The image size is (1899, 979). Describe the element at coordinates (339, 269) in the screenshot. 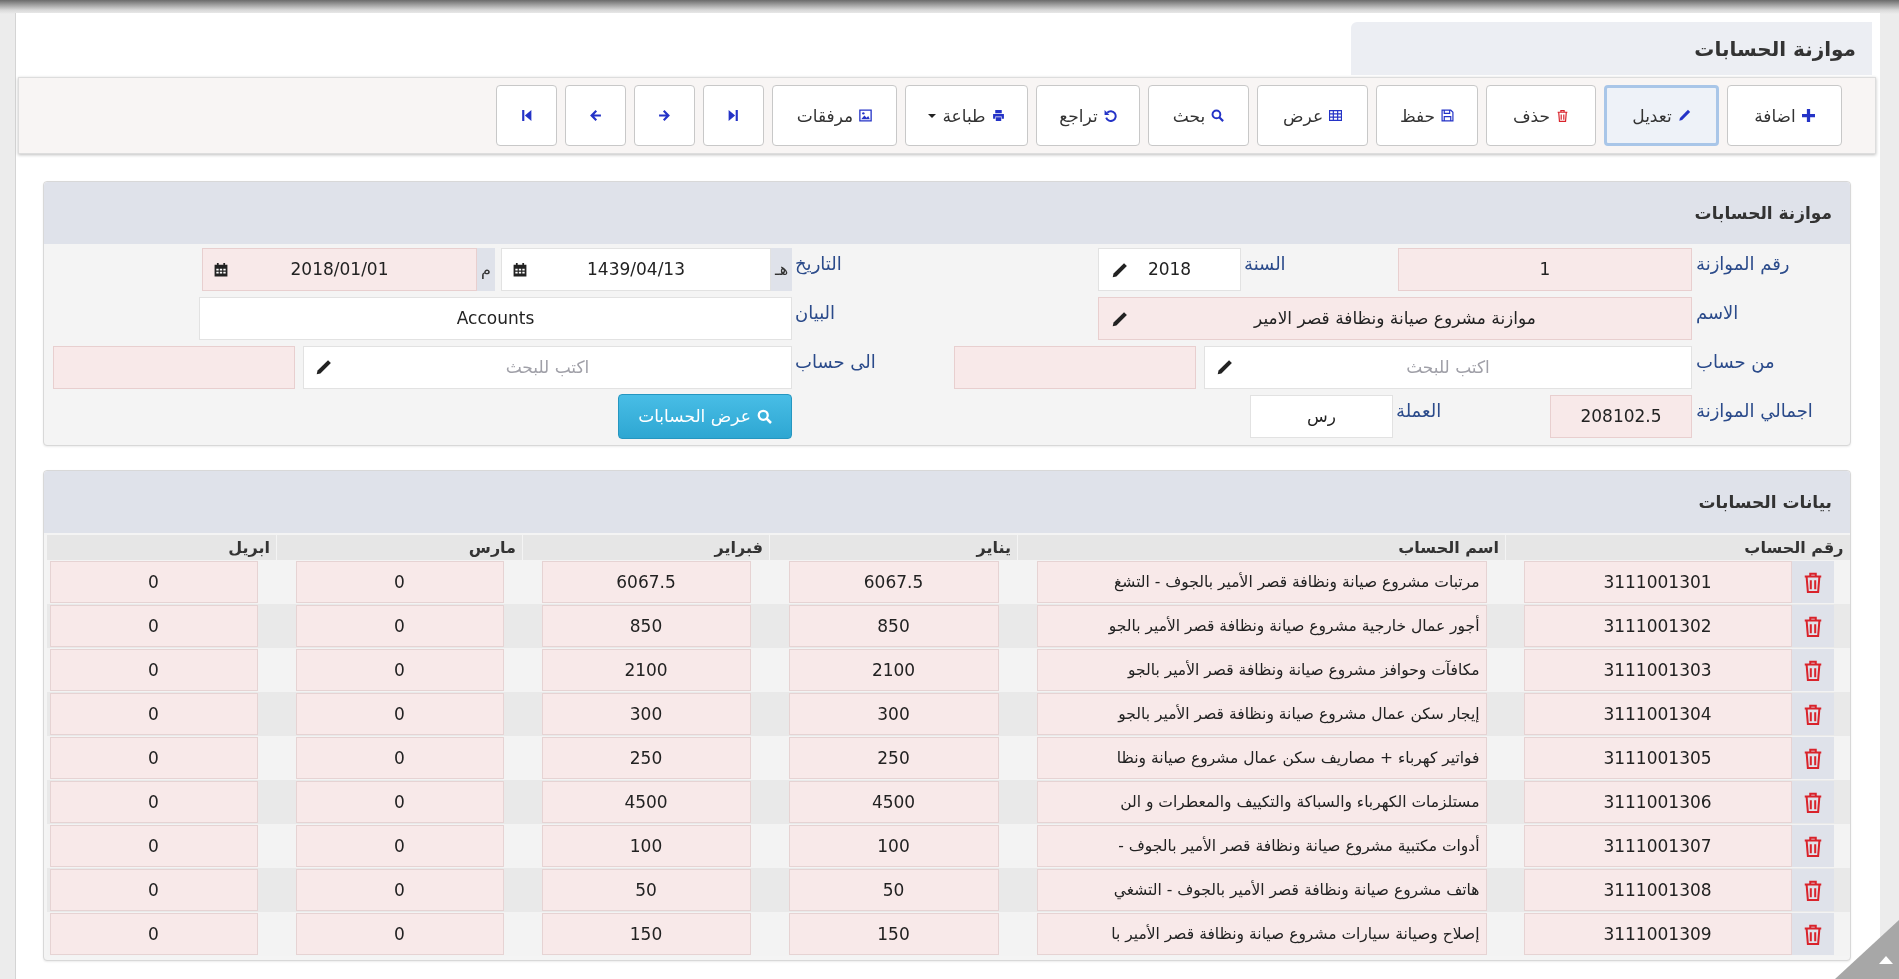

I see `gregorian-date-field: 2018/01/01` at that location.